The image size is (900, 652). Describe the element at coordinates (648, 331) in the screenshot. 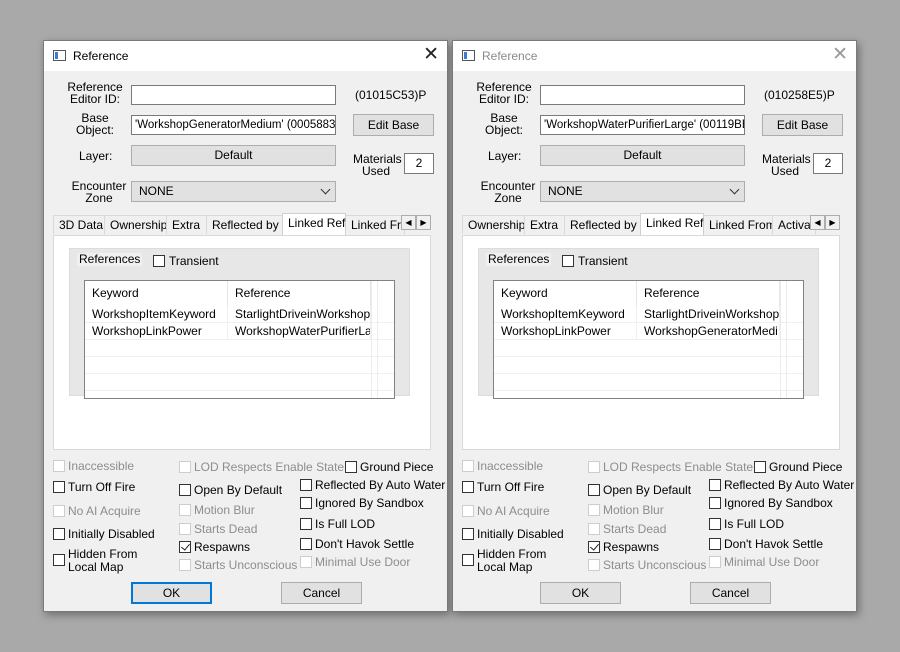

I see `list-row: WorkshopLinkPower WorkshopGeneratorMedi` at that location.